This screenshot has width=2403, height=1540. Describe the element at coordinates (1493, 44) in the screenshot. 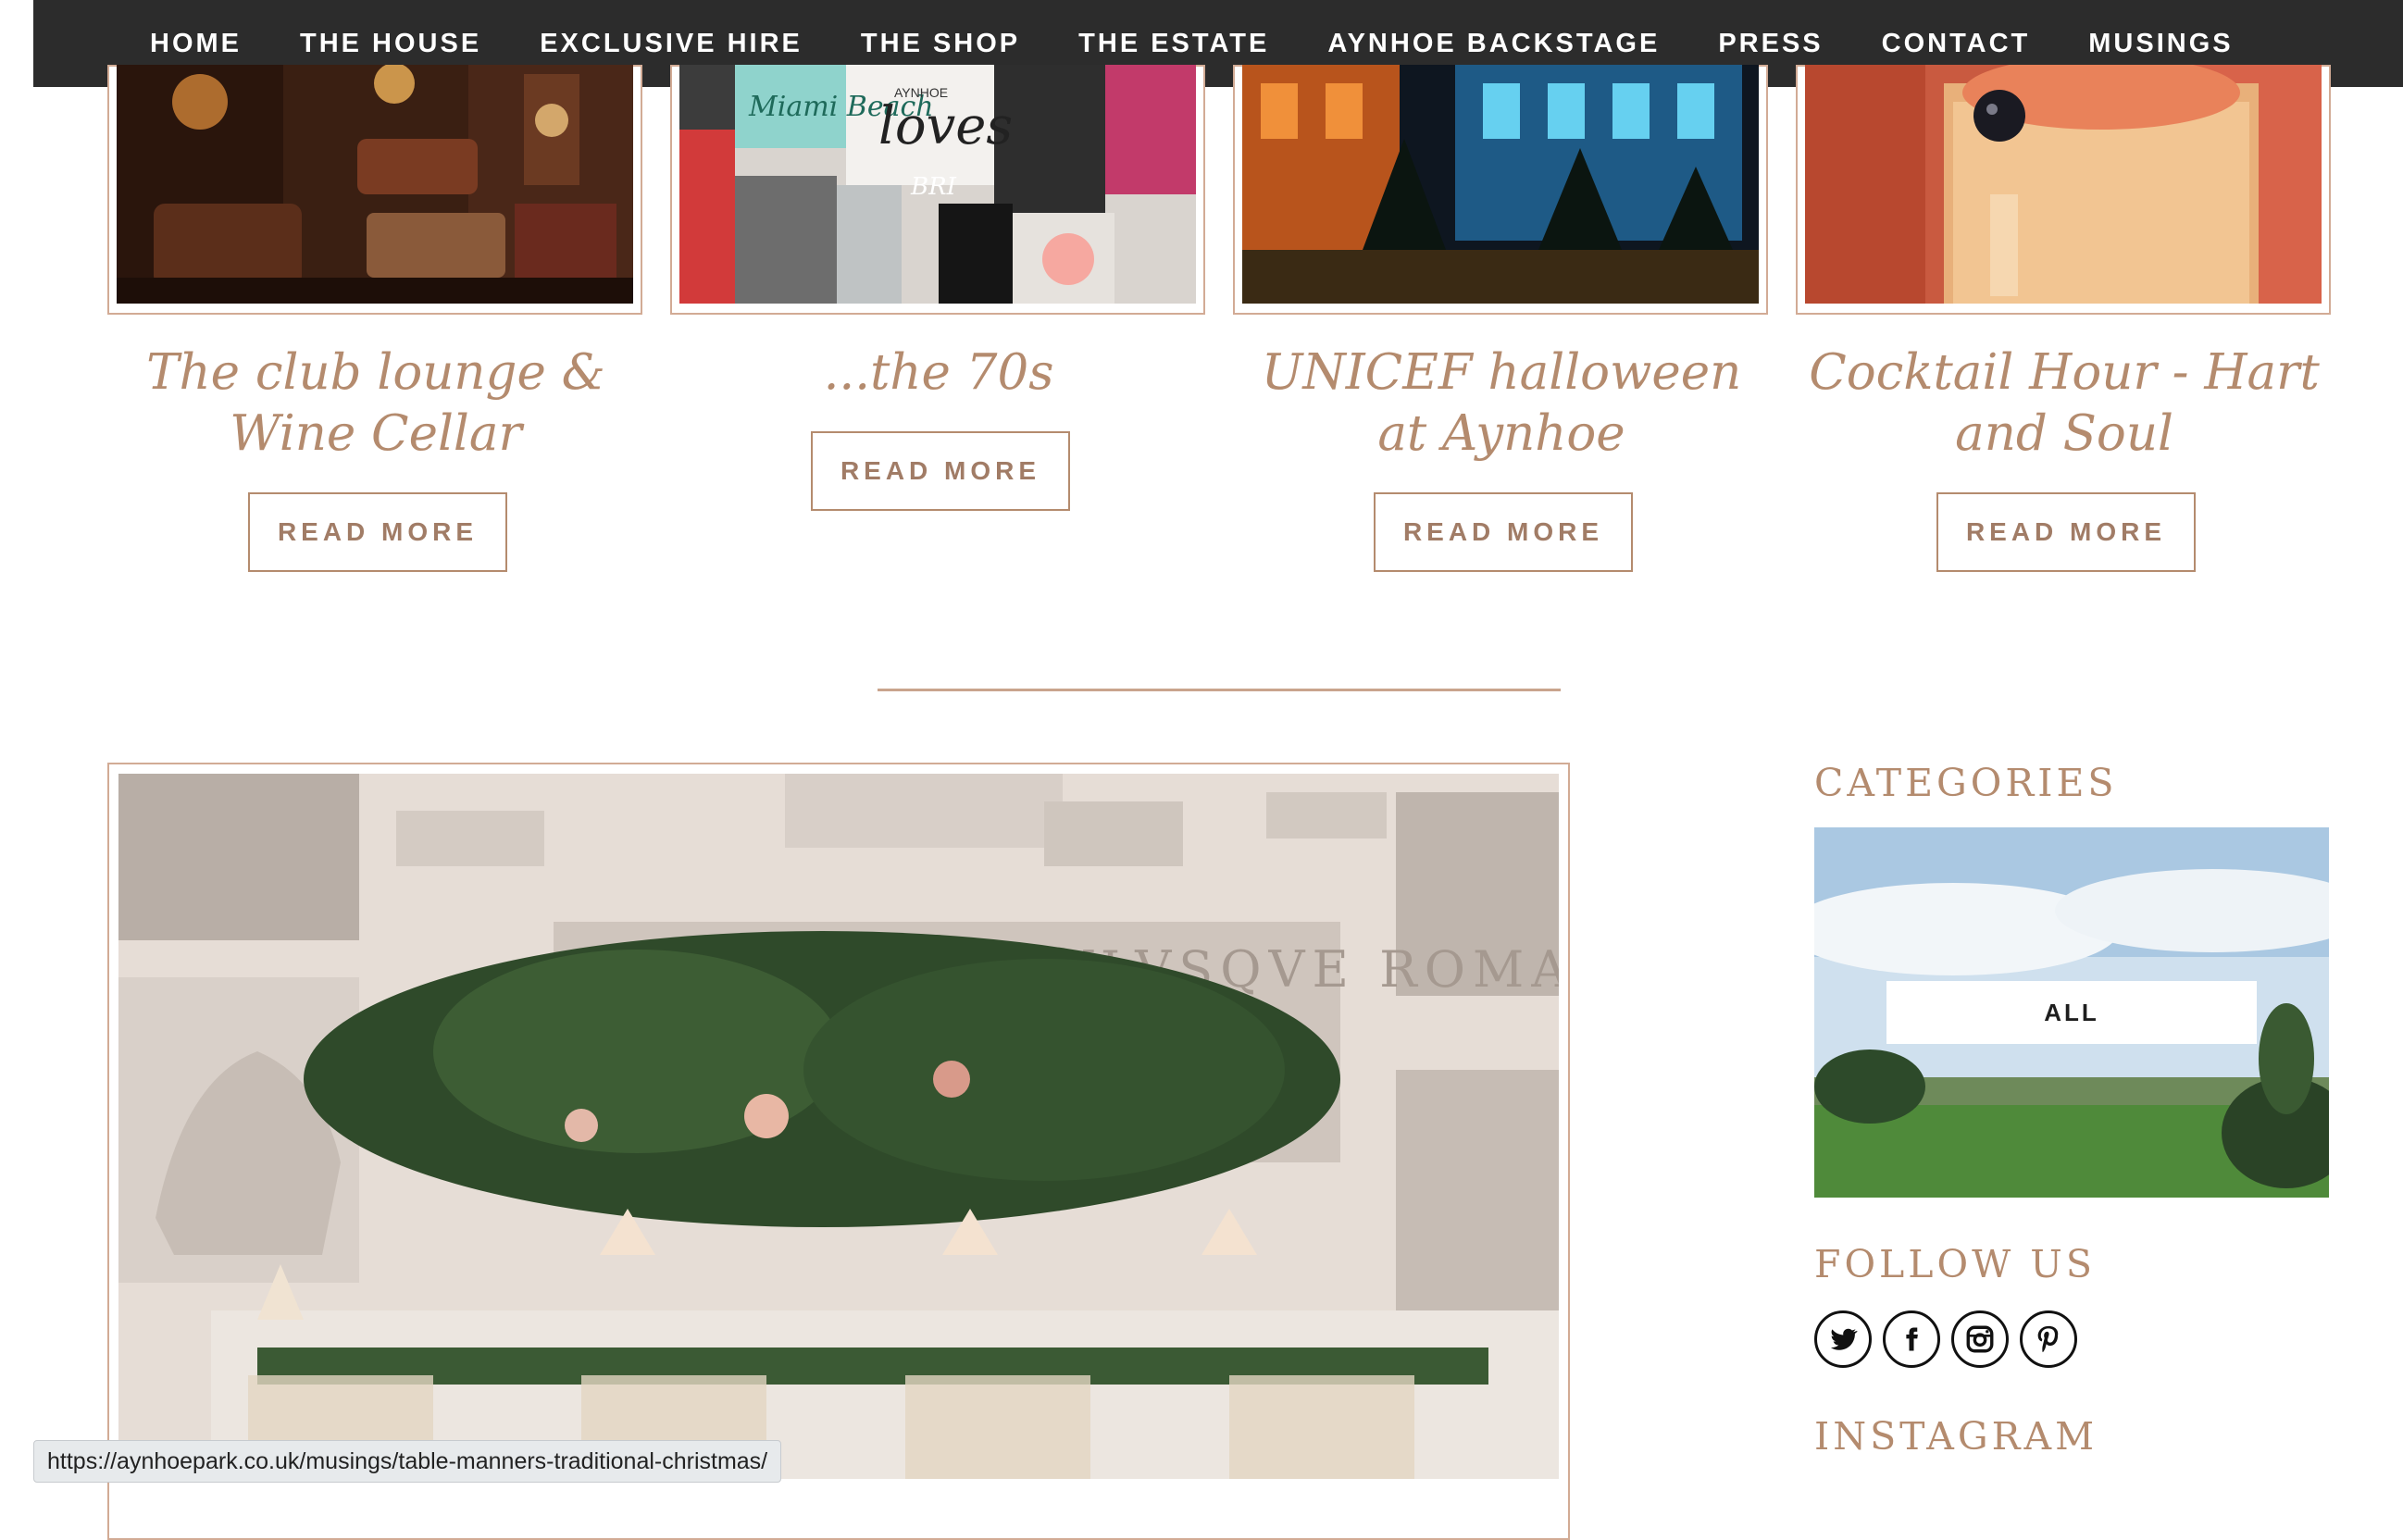

I see `nav-item-aynhoe-backstage: AYNHOE BACKSTAGE` at that location.